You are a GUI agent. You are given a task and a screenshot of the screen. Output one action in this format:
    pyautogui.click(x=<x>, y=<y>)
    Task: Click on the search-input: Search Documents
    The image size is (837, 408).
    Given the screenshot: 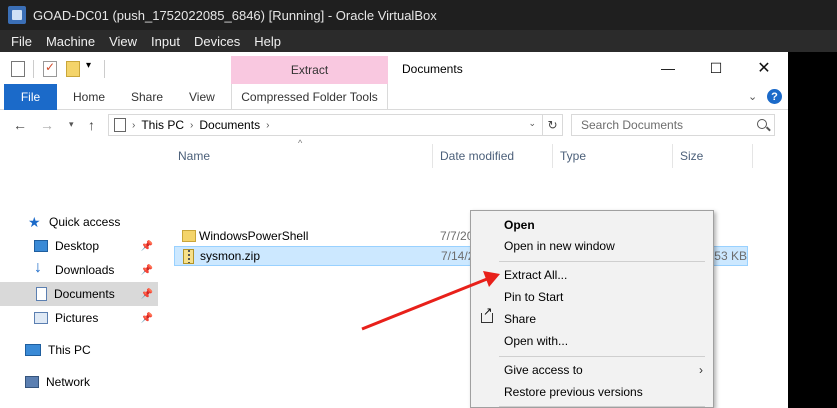 What is the action you would take?
    pyautogui.click(x=673, y=125)
    